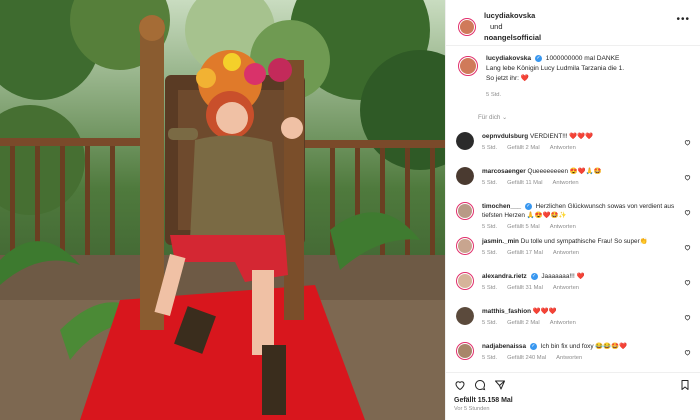  What do you see at coordinates (525, 288) in the screenshot?
I see `comment-like-count: Gefällt 31 Mal` at bounding box center [525, 288].